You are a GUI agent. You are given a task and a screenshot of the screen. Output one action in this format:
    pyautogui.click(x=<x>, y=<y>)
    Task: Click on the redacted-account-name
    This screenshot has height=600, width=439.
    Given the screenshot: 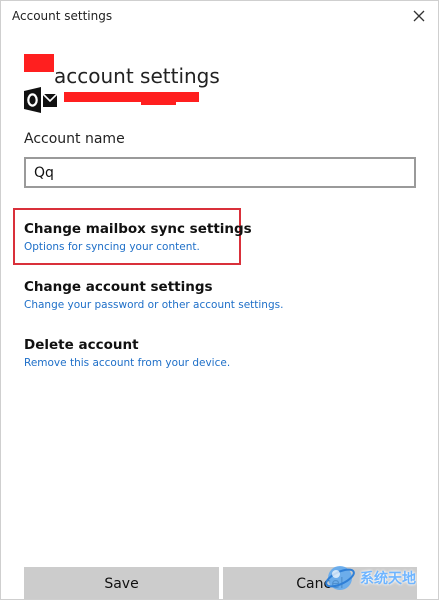 What is the action you would take?
    pyautogui.click(x=39, y=63)
    